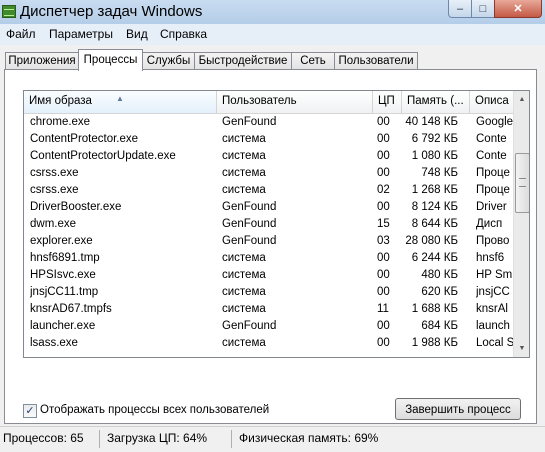 This screenshot has width=545, height=452. What do you see at coordinates (494, 275) in the screenshot?
I see `process-description: HP Sm` at bounding box center [494, 275].